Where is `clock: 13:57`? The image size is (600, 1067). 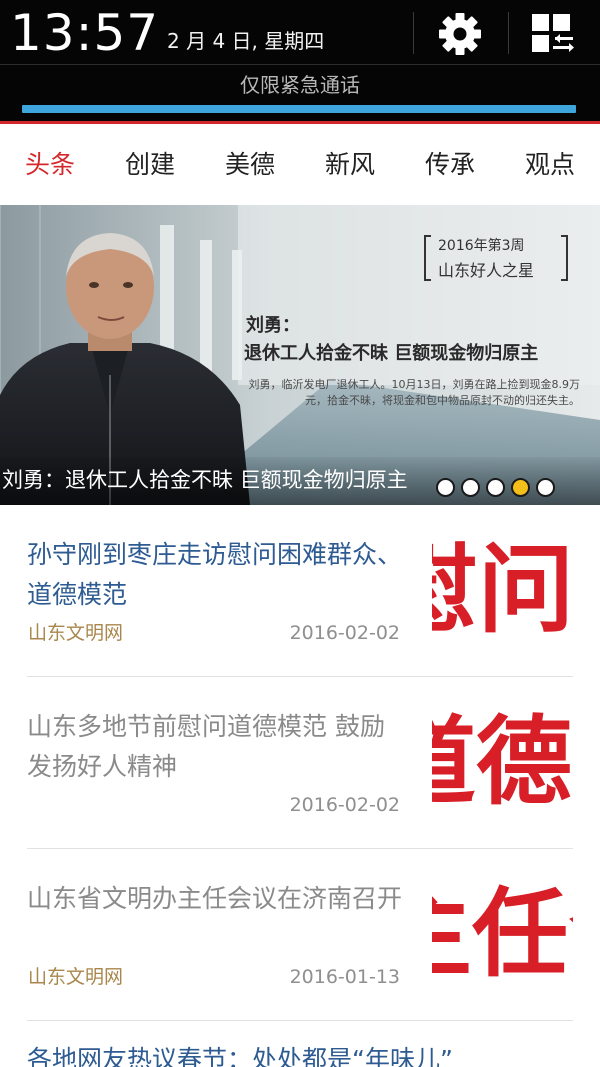 clock: 13:57 is located at coordinates (85, 33).